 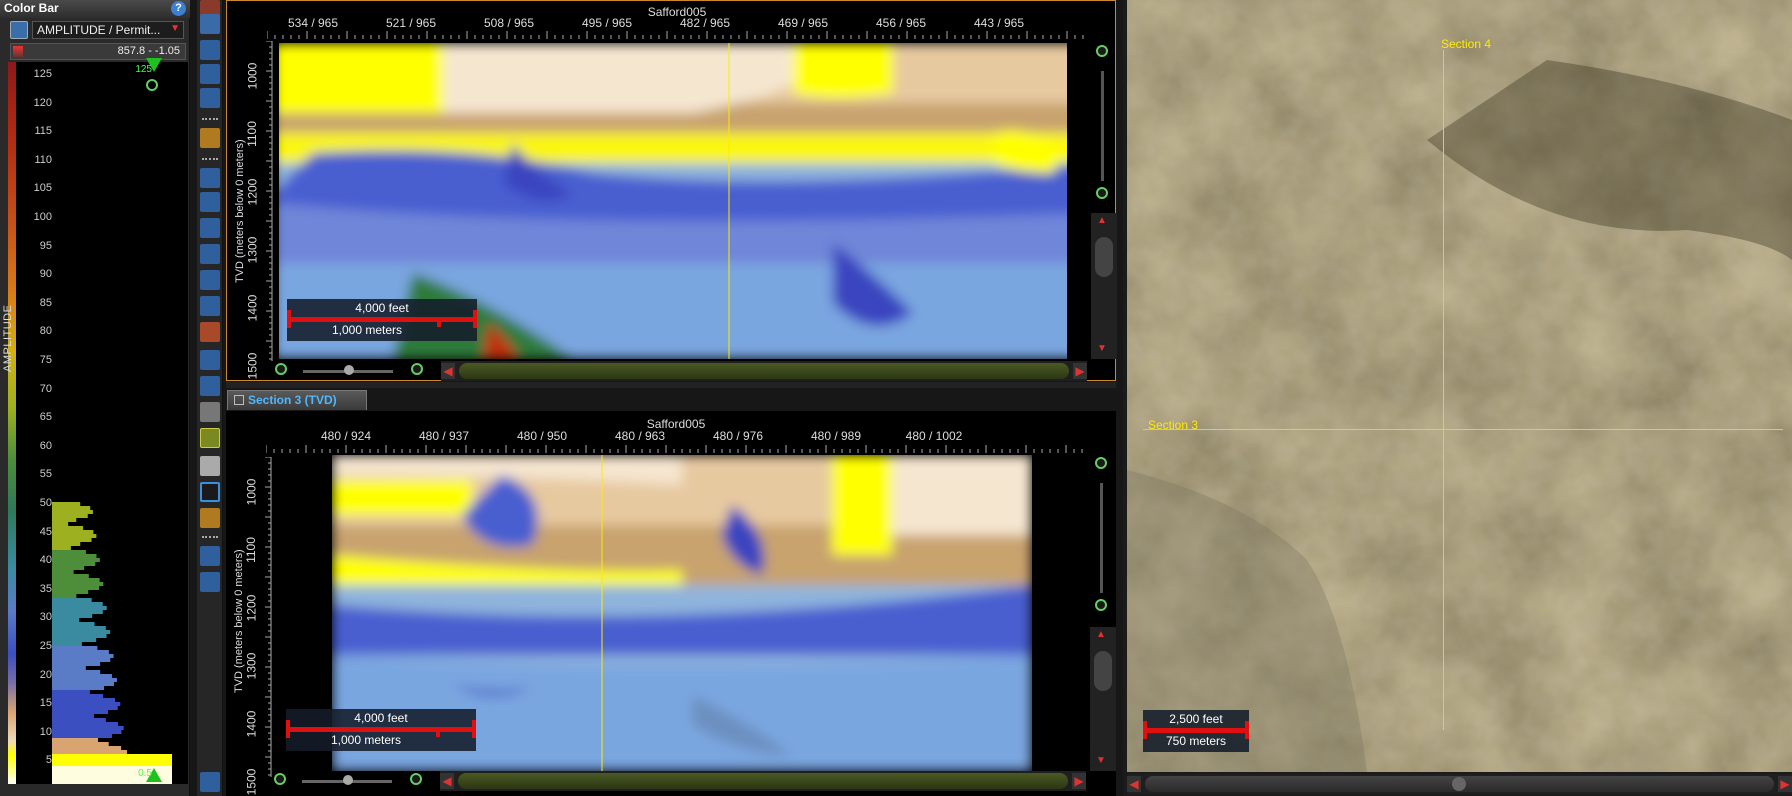 What do you see at coordinates (31, 8) in the screenshot?
I see `colorbar-title: Color Bar` at bounding box center [31, 8].